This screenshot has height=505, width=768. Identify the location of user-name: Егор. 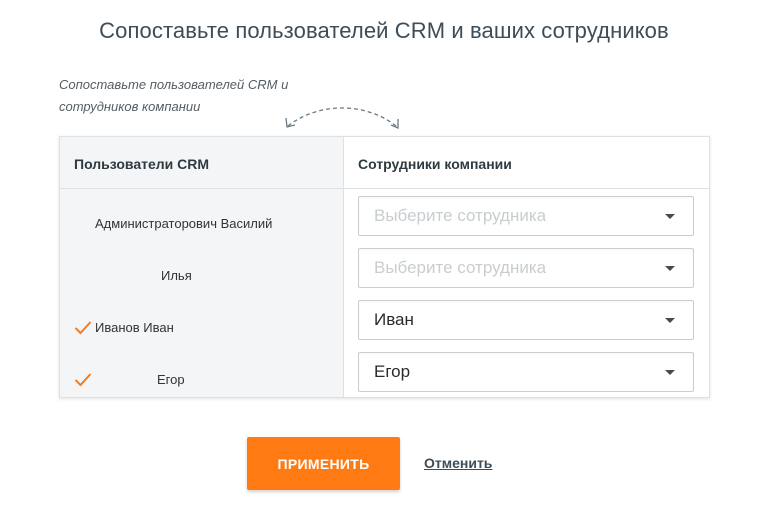
(171, 379).